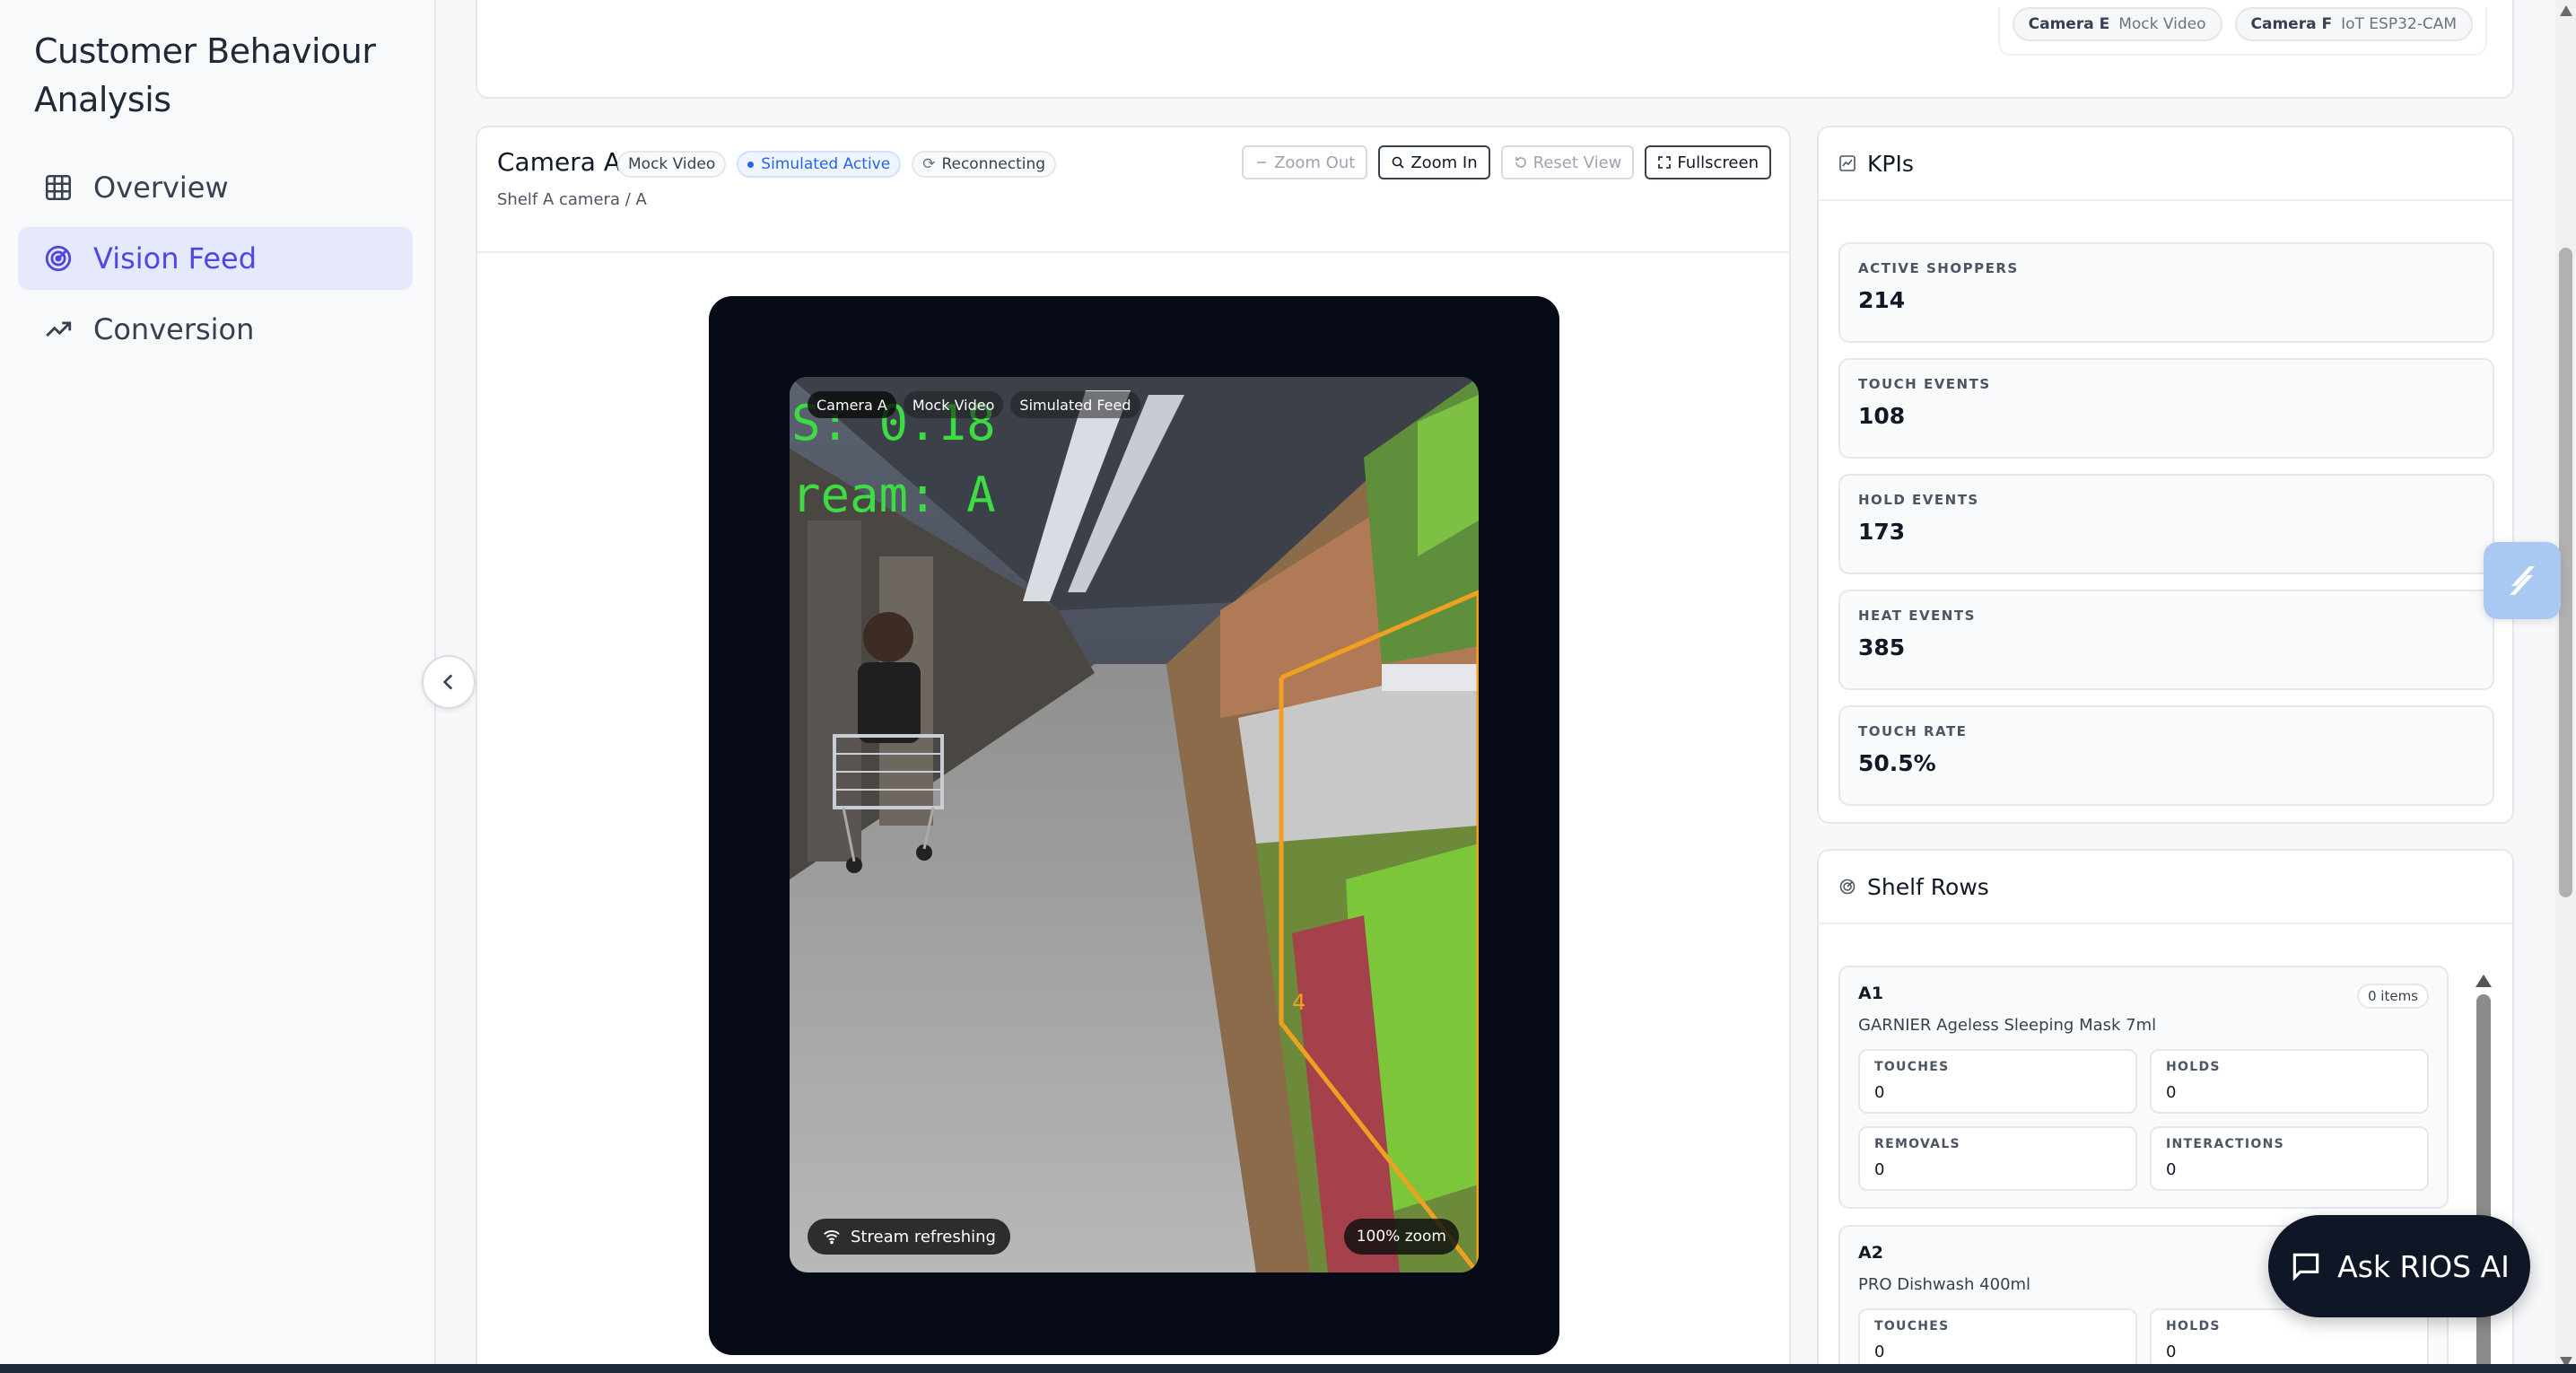  Describe the element at coordinates (2162, 24) in the screenshot. I see `chip-camera-type: Mock Video` at that location.